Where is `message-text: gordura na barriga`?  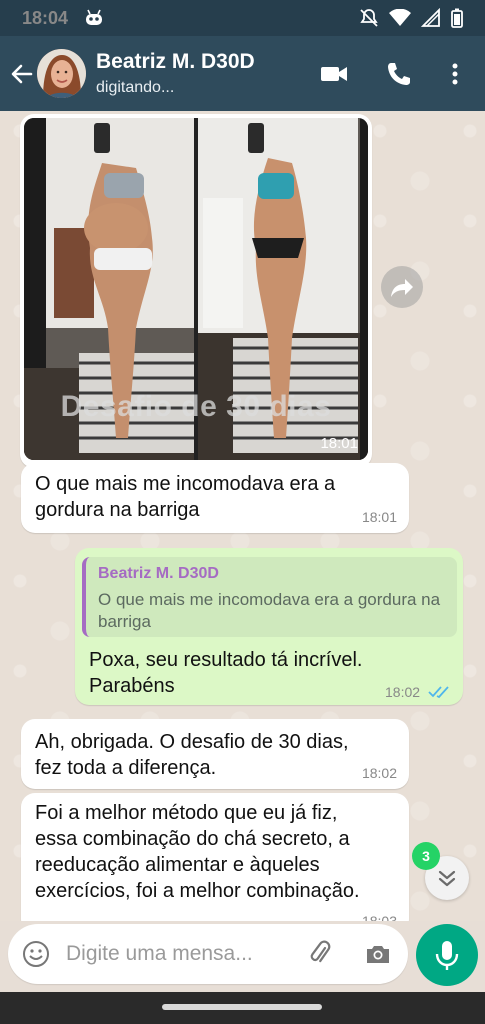
message-text: gordura na barriga is located at coordinates (117, 510).